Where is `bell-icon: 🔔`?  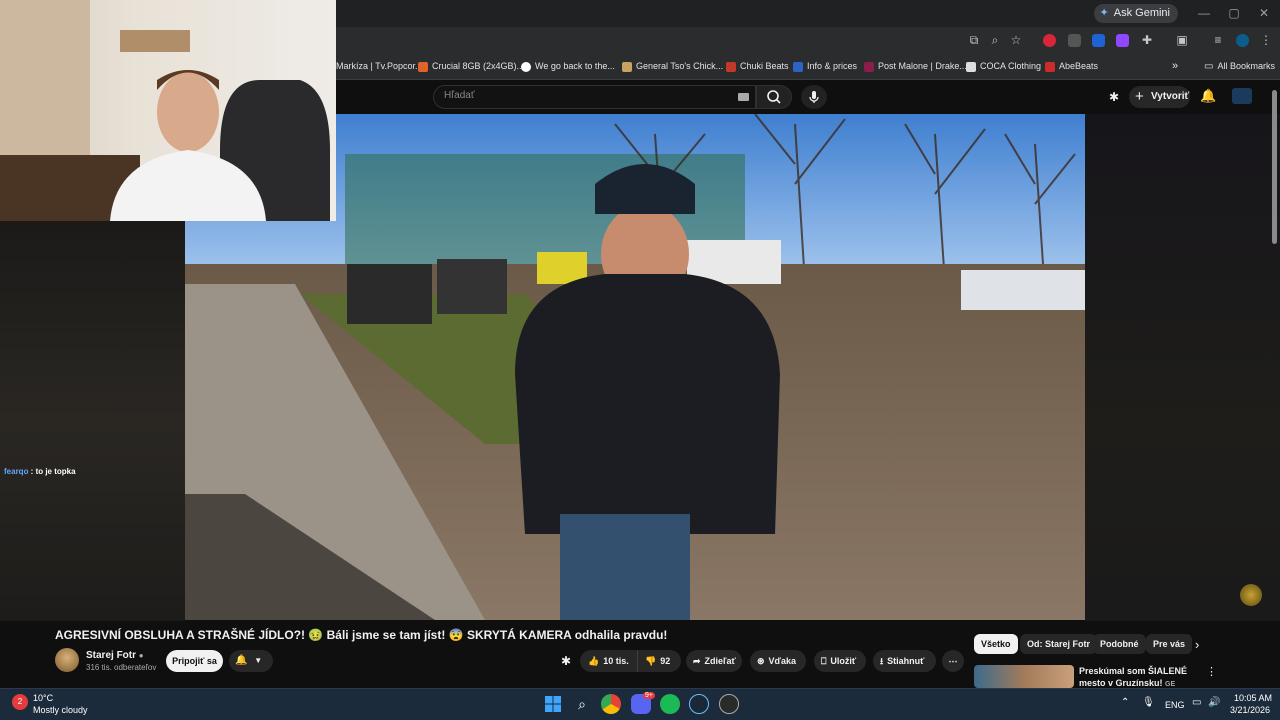
bell-icon: 🔔 is located at coordinates (241, 660).